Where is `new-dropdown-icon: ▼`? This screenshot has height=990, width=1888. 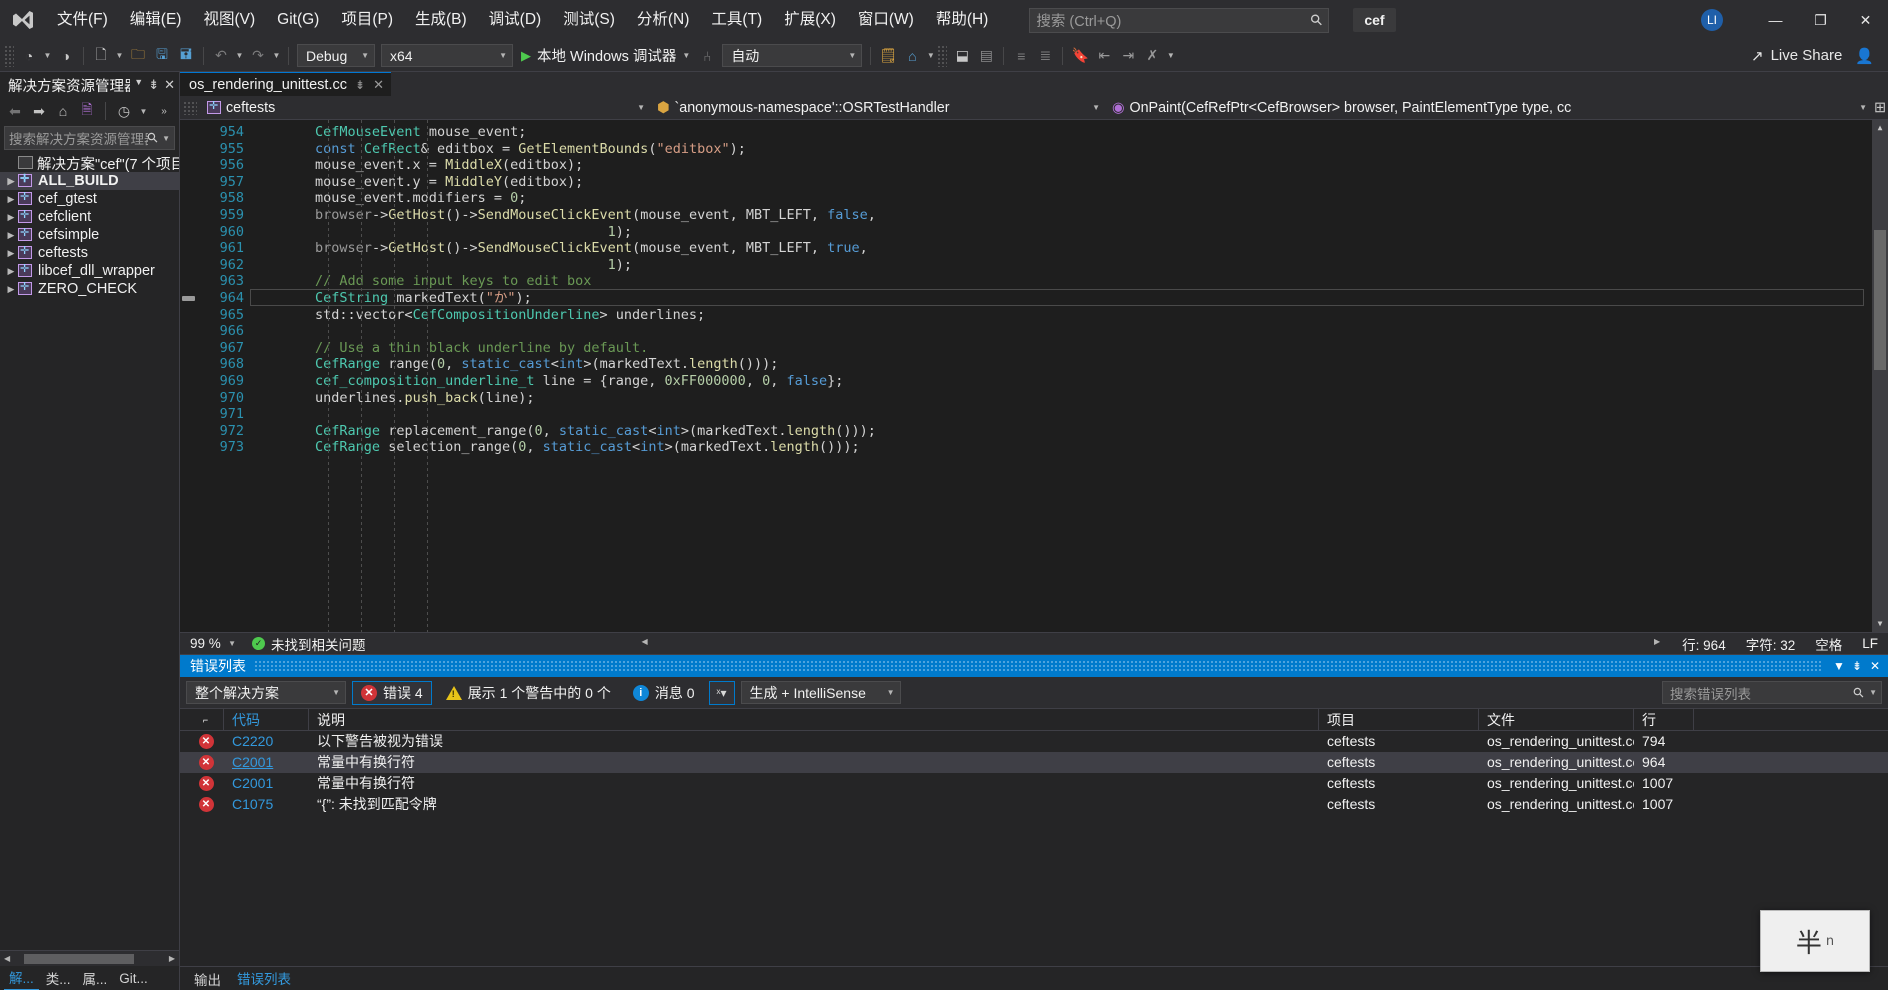 new-dropdown-icon: ▼ is located at coordinates (119, 56).